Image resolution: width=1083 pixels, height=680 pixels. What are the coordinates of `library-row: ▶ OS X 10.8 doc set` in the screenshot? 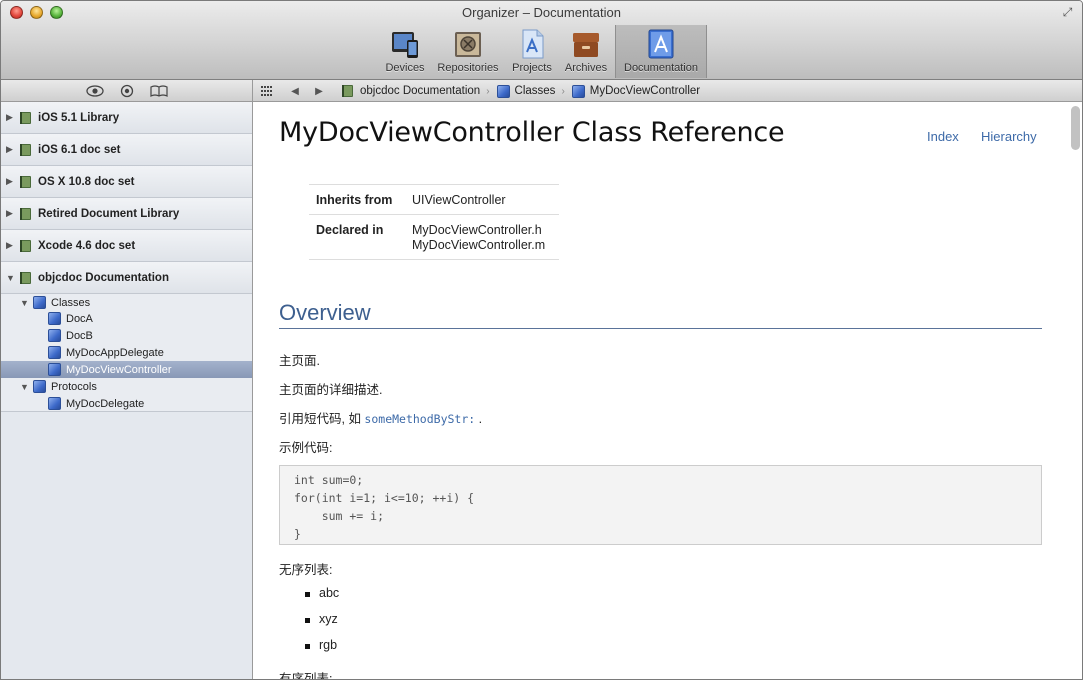 It's located at (126, 182).